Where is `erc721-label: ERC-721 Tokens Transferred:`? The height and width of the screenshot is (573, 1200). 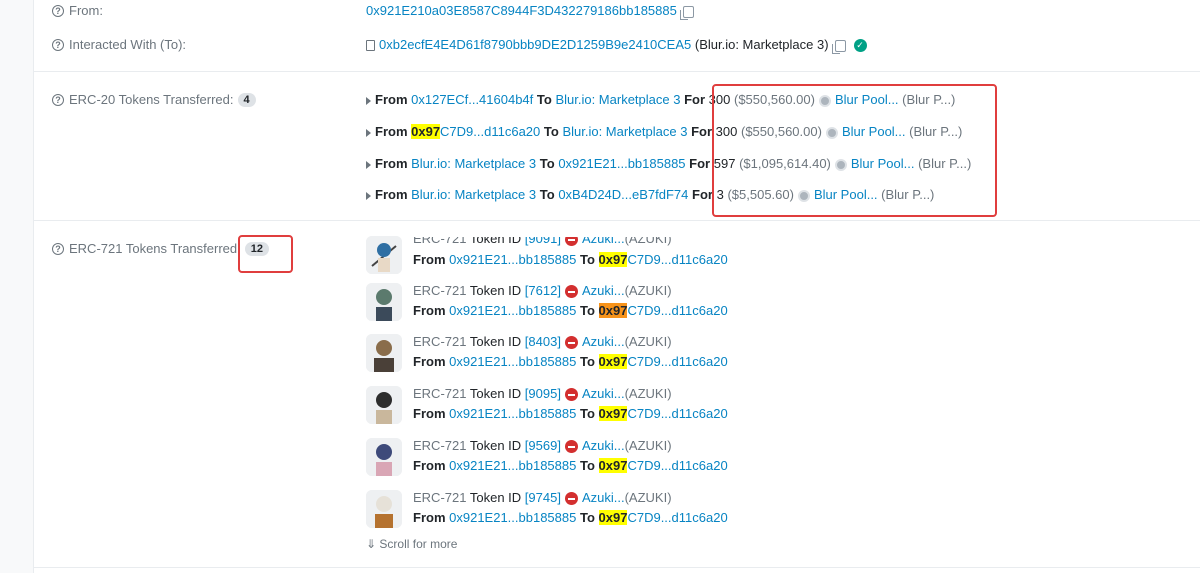 erc721-label: ERC-721 Tokens Transferred: is located at coordinates (155, 248).